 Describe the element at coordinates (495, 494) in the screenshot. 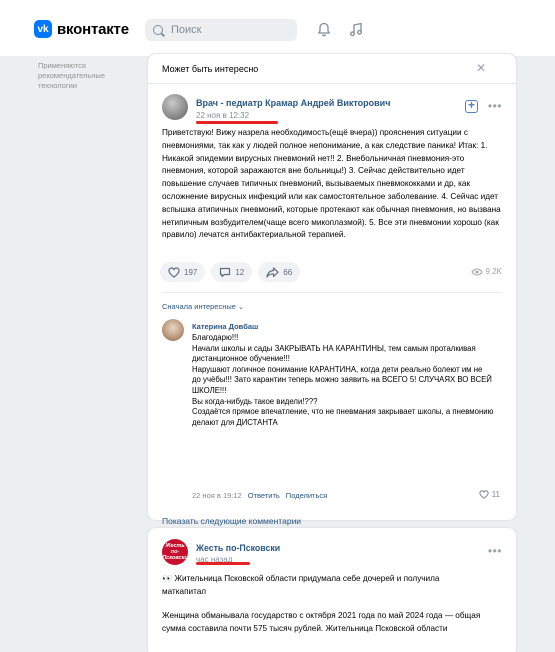

I see `comment-like-count: 11` at that location.